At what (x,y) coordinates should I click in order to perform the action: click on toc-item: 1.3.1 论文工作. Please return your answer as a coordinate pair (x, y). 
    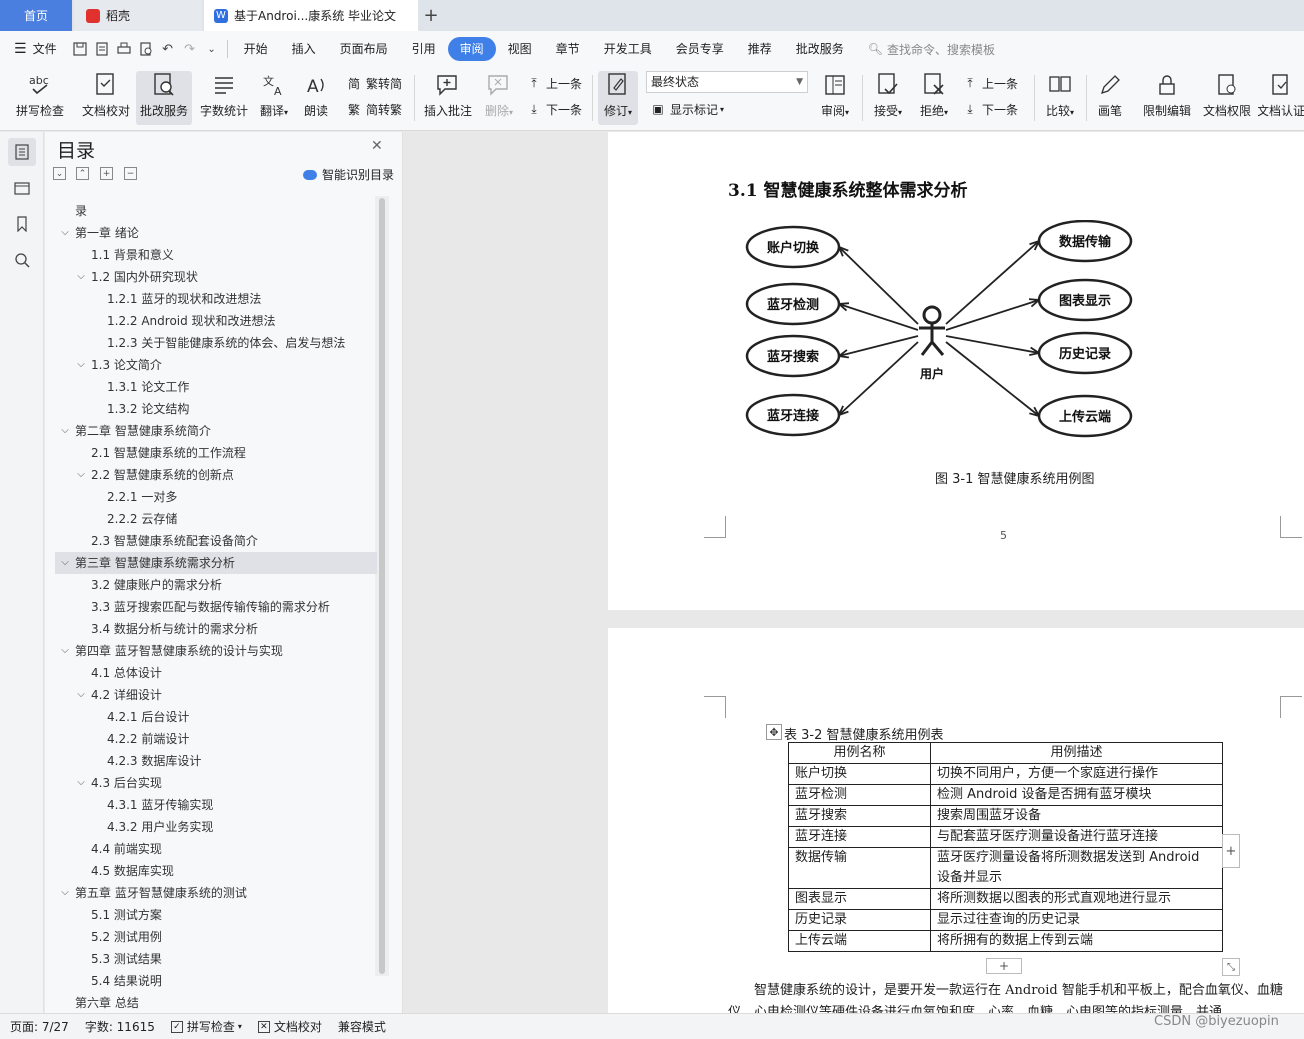
    Looking at the image, I should click on (216, 387).